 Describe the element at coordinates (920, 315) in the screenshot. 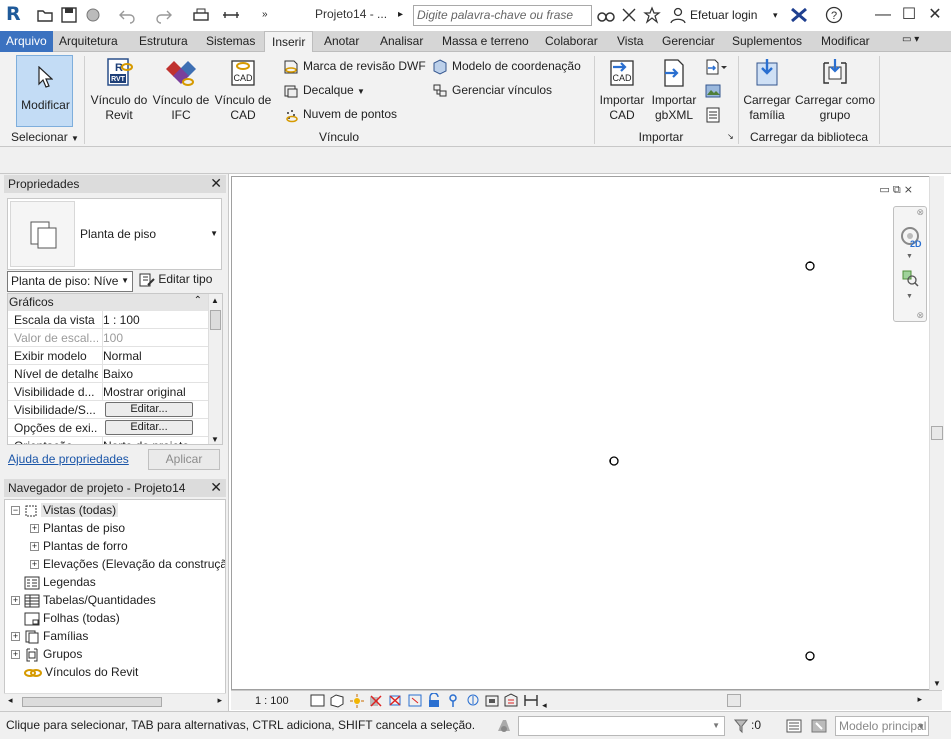

I see `navbar-options-icon: ⊗` at that location.